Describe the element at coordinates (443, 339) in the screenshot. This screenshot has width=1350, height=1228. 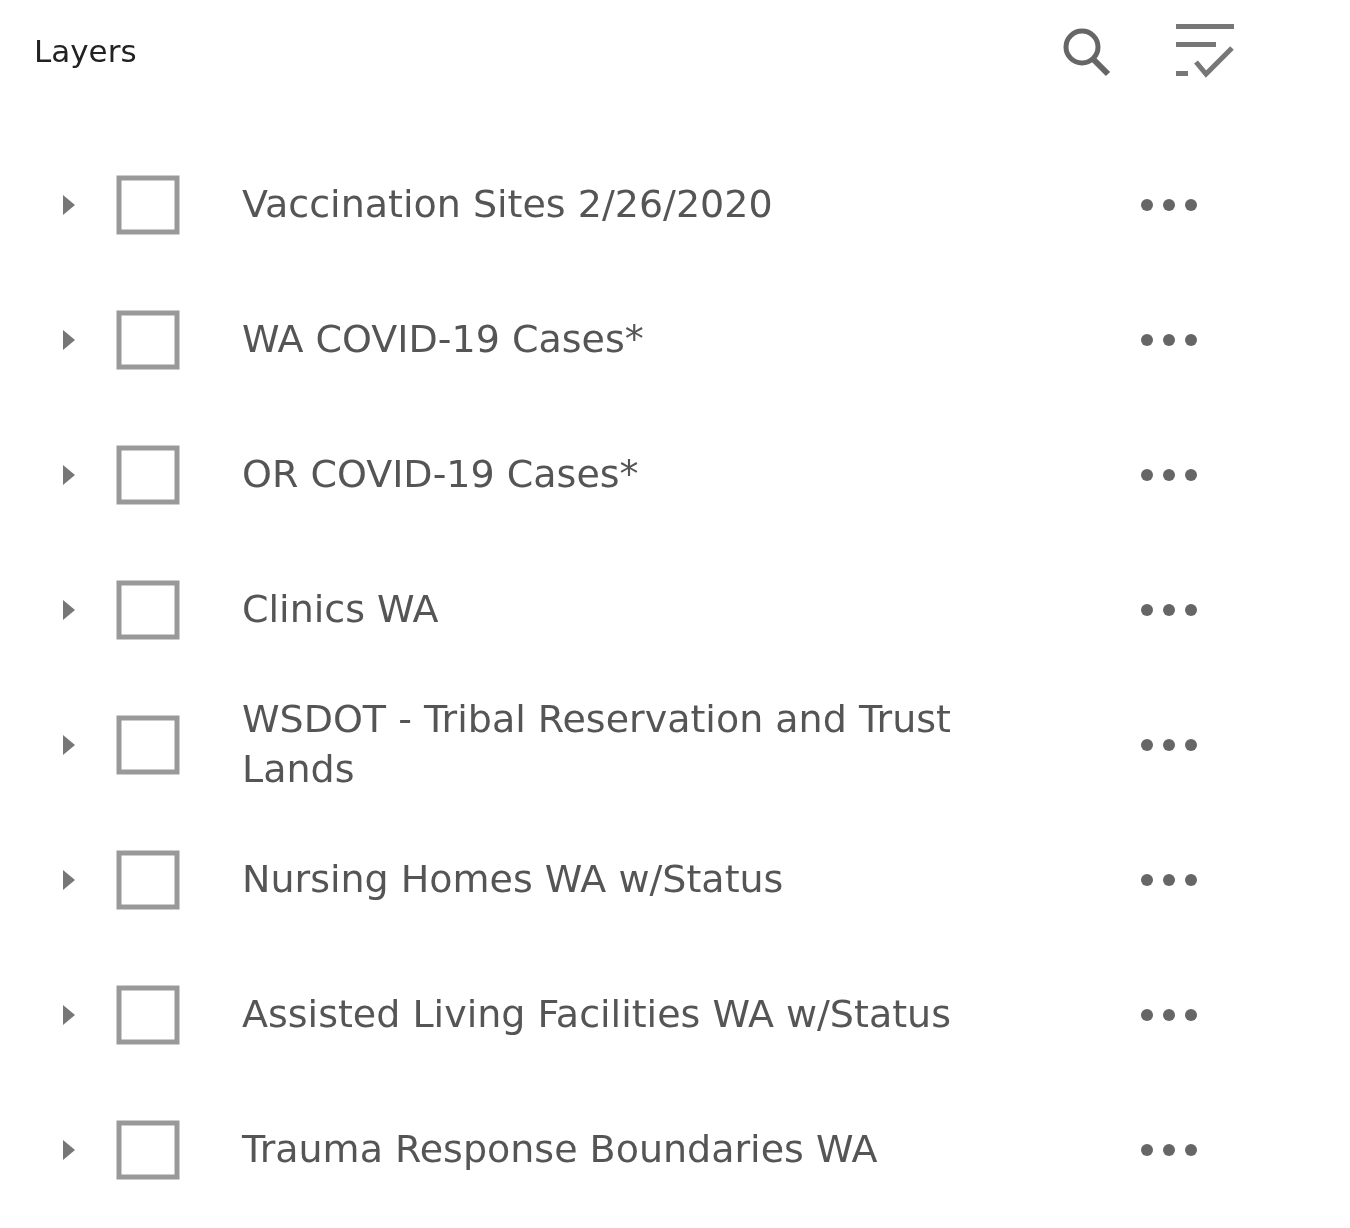
I see `layer-name: WA COVID-19 Cases*` at that location.